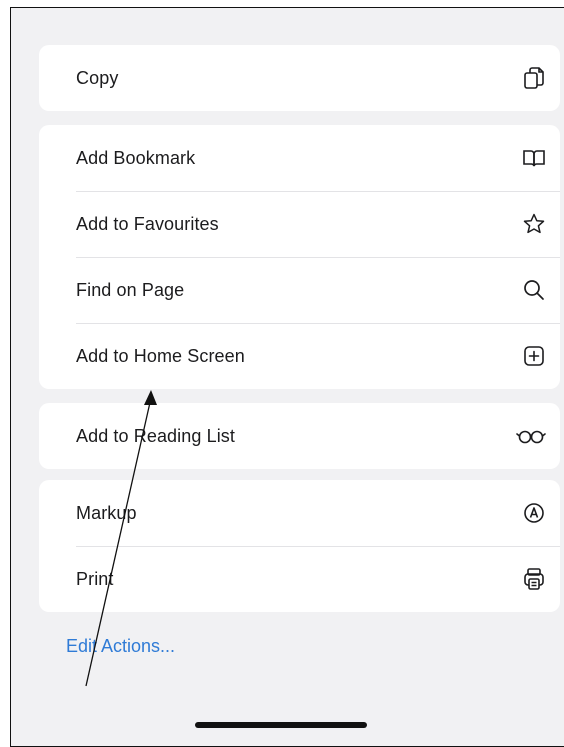 This screenshot has width=564, height=747. Describe the element at coordinates (121, 538) in the screenshot. I see `annotation-arrow` at that location.